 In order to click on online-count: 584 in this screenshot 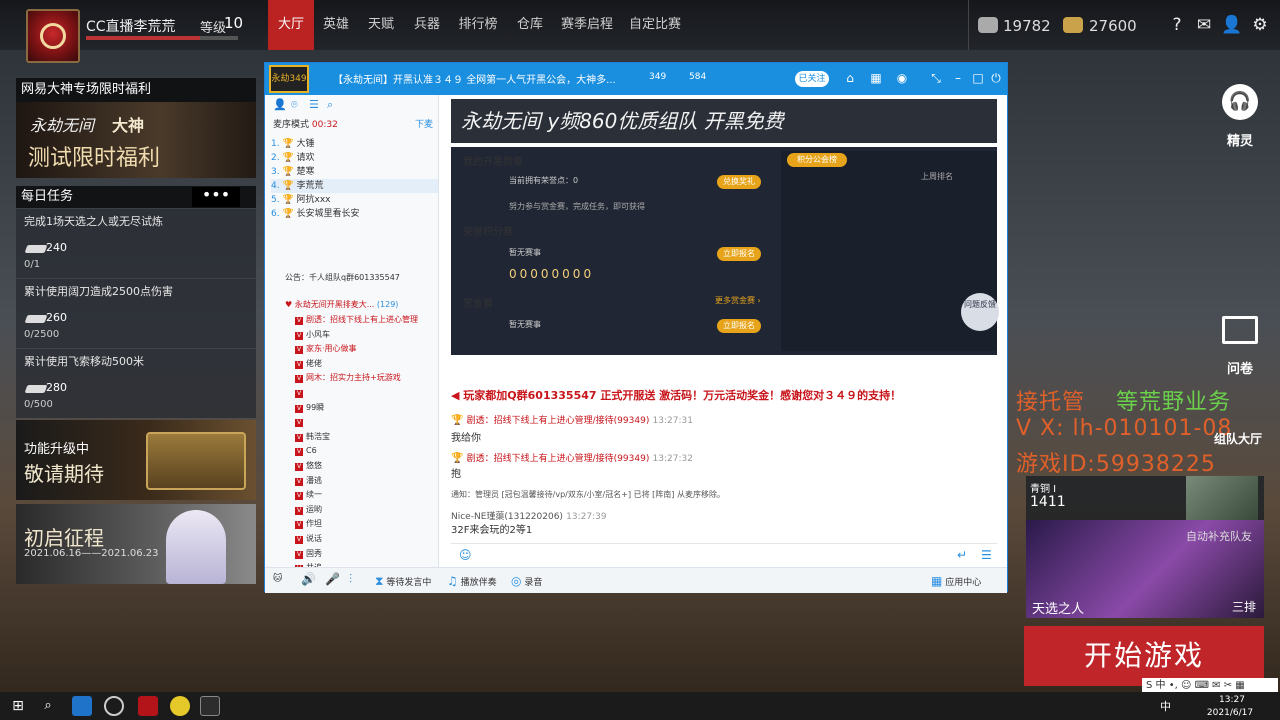, I will do `click(698, 77)`.